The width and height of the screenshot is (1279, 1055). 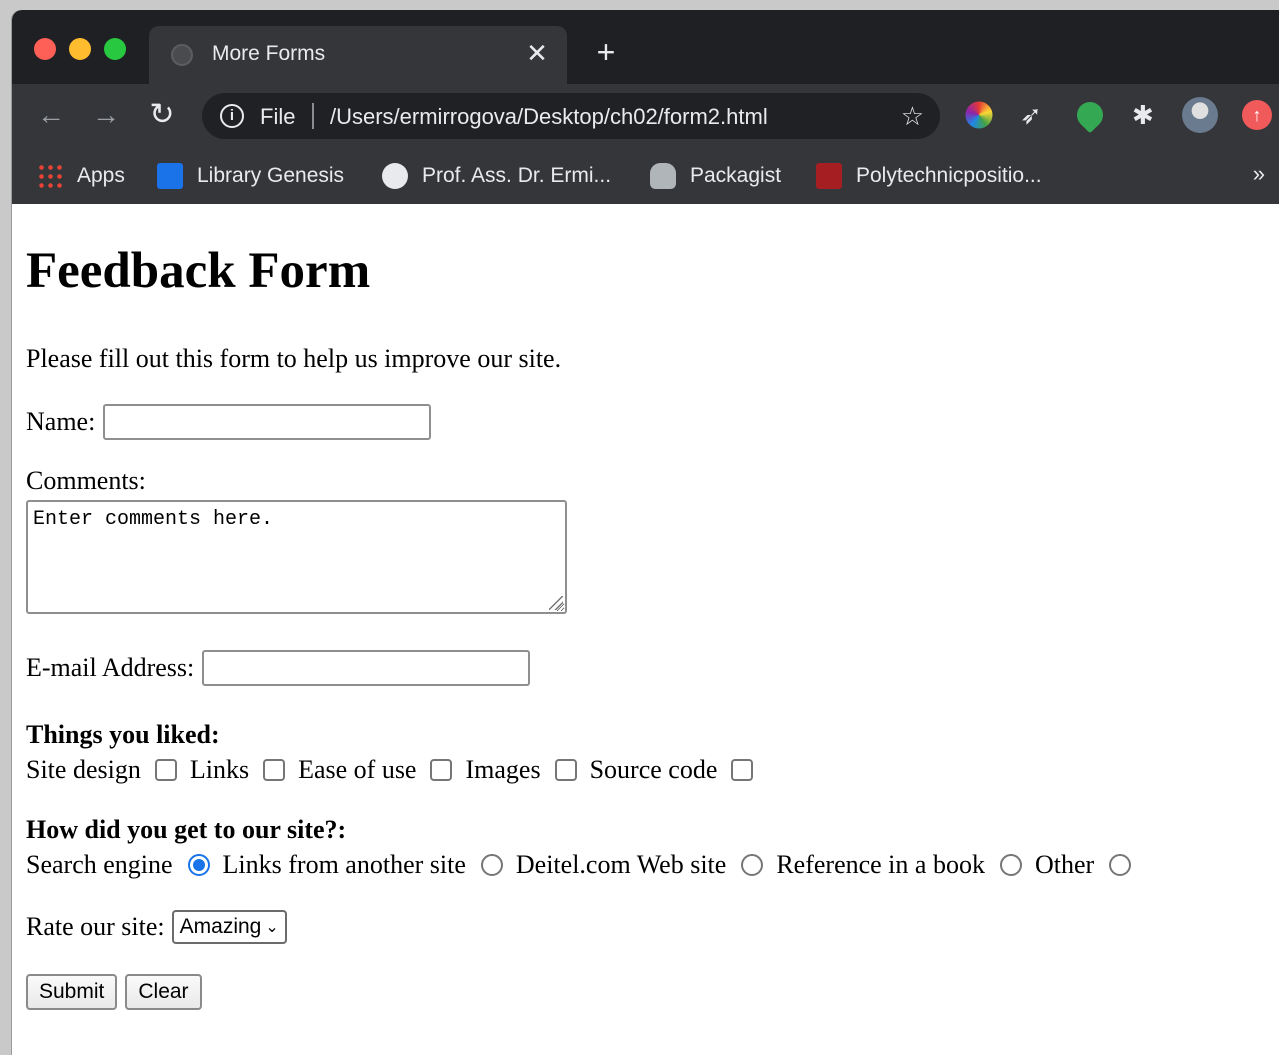 I want to click on site-design-checkbox, so click(x=165, y=770).